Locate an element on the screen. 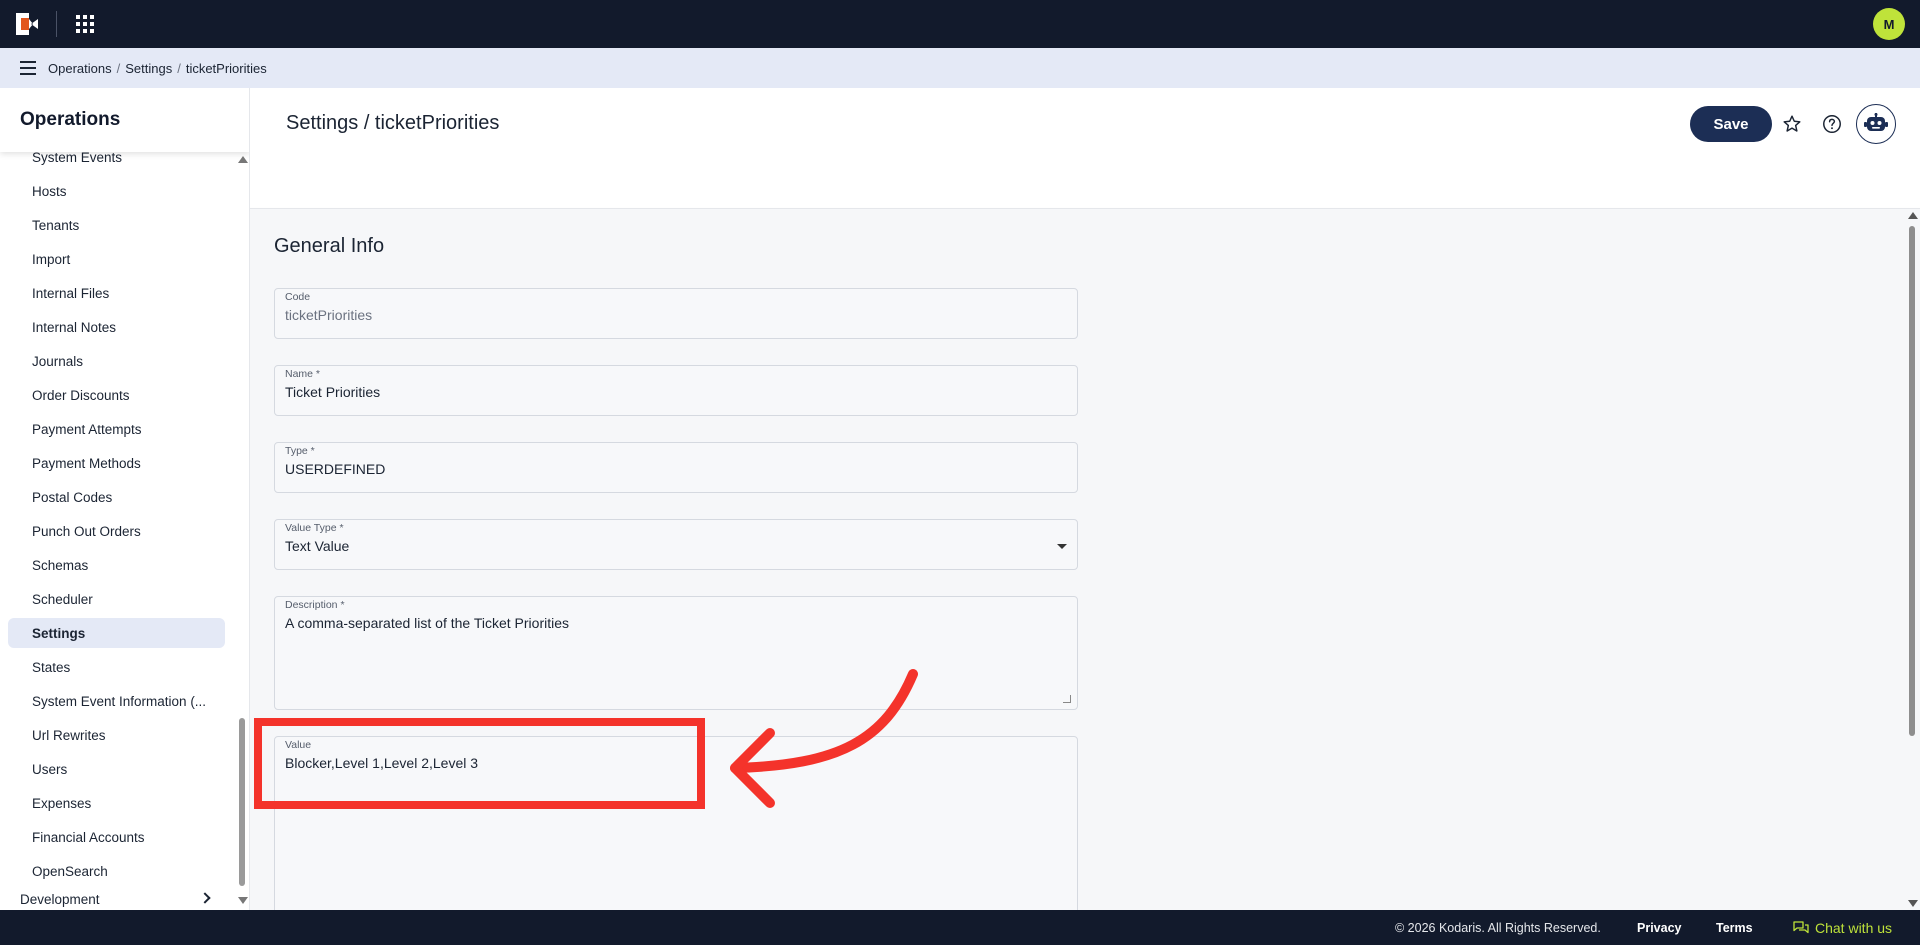  breadcrumb-current: ticketPriorities is located at coordinates (226, 68).